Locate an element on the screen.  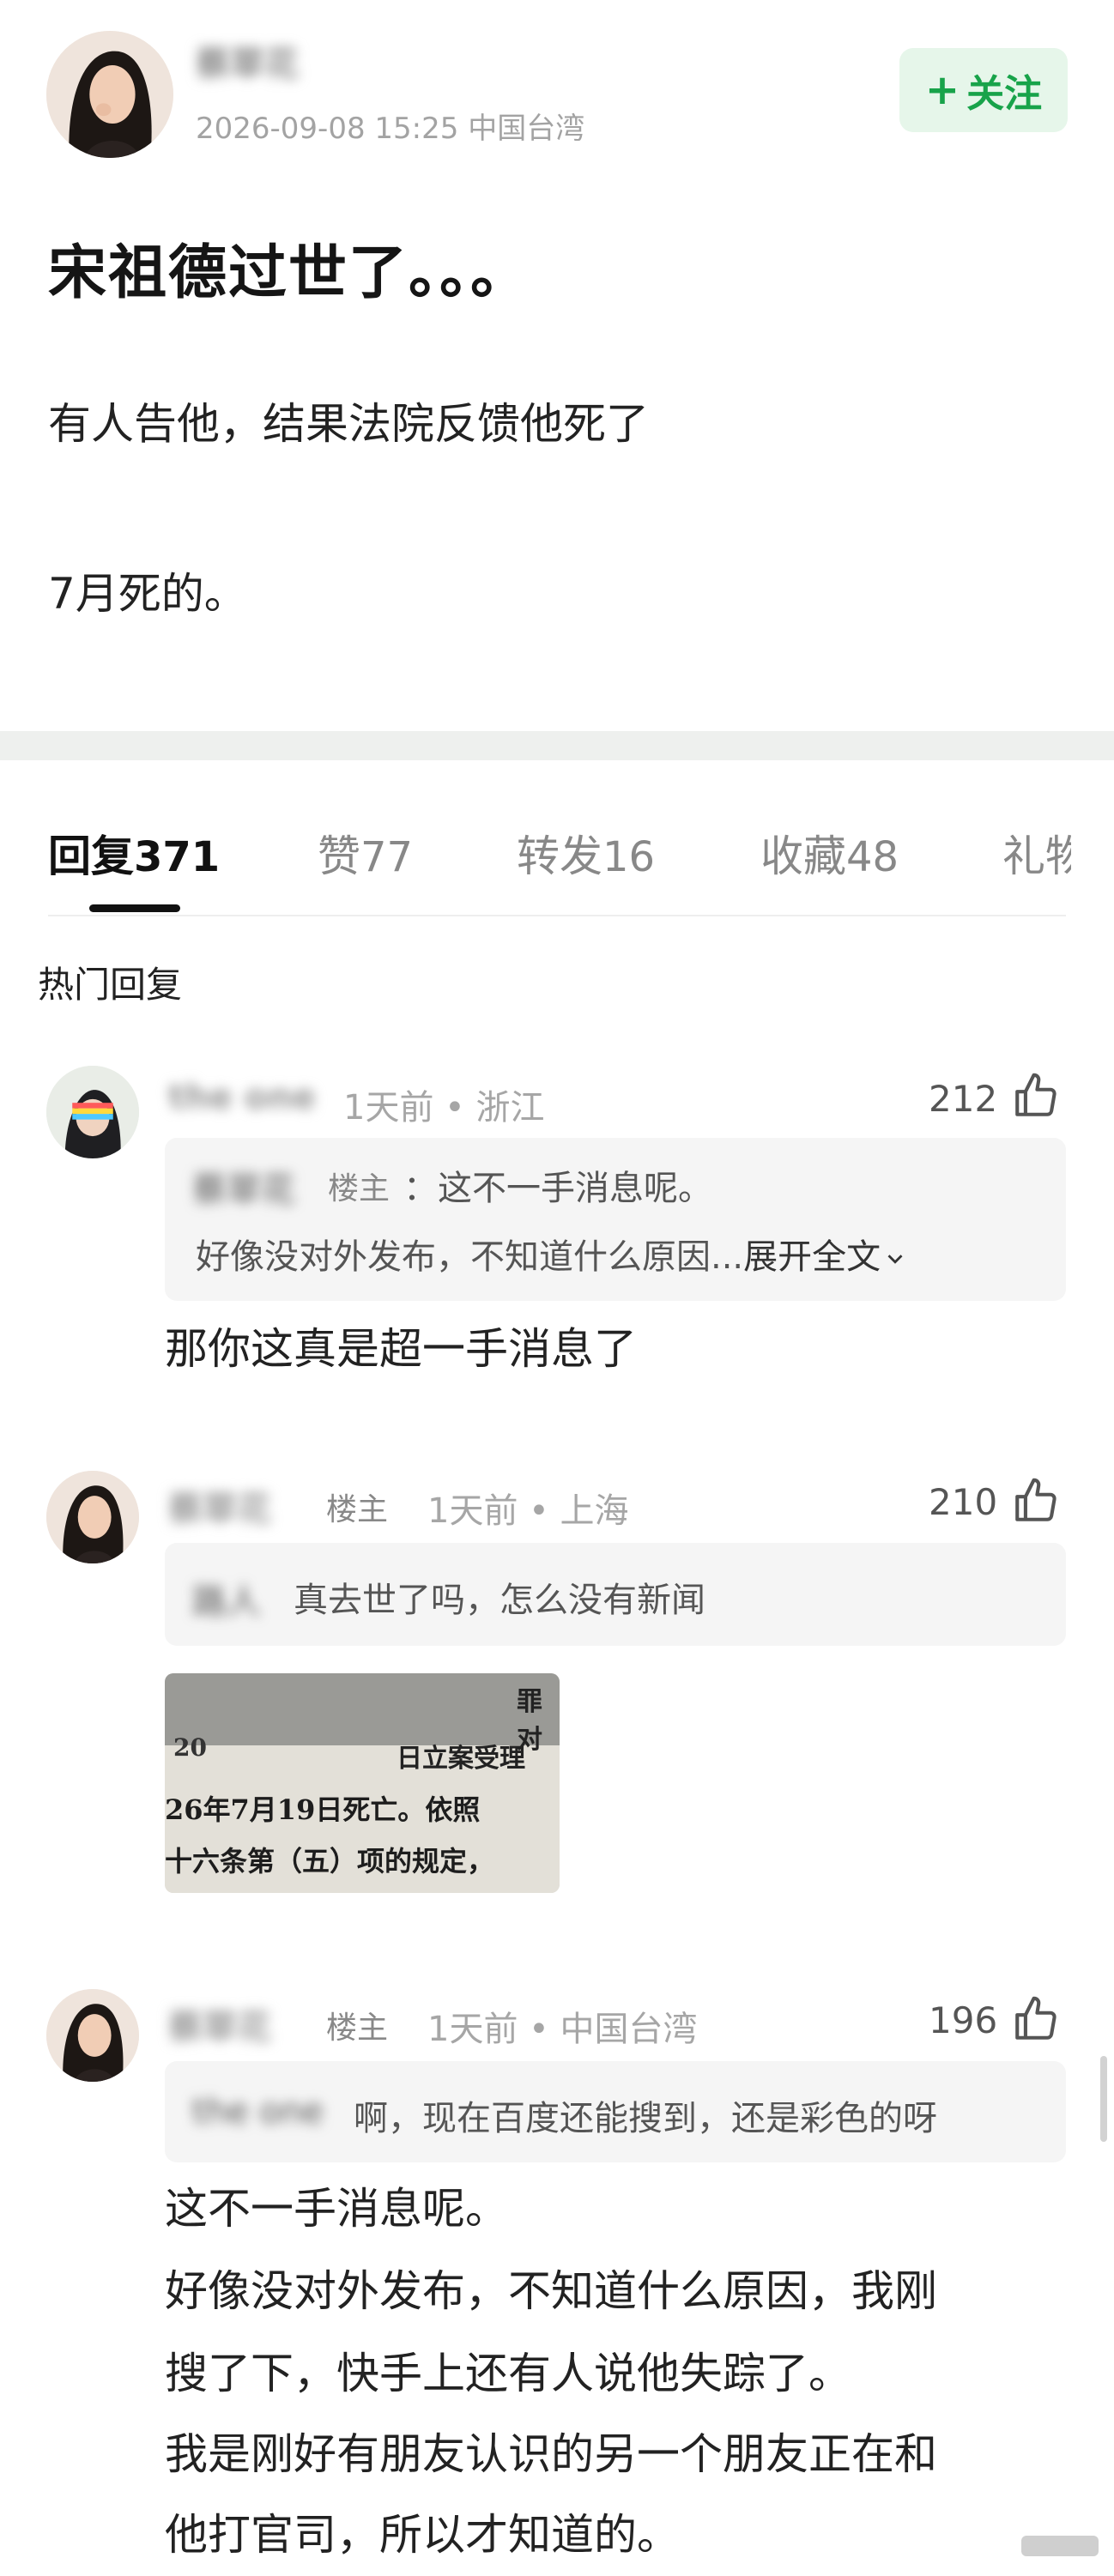
comment-location: 上海 is located at coordinates (594, 1511).